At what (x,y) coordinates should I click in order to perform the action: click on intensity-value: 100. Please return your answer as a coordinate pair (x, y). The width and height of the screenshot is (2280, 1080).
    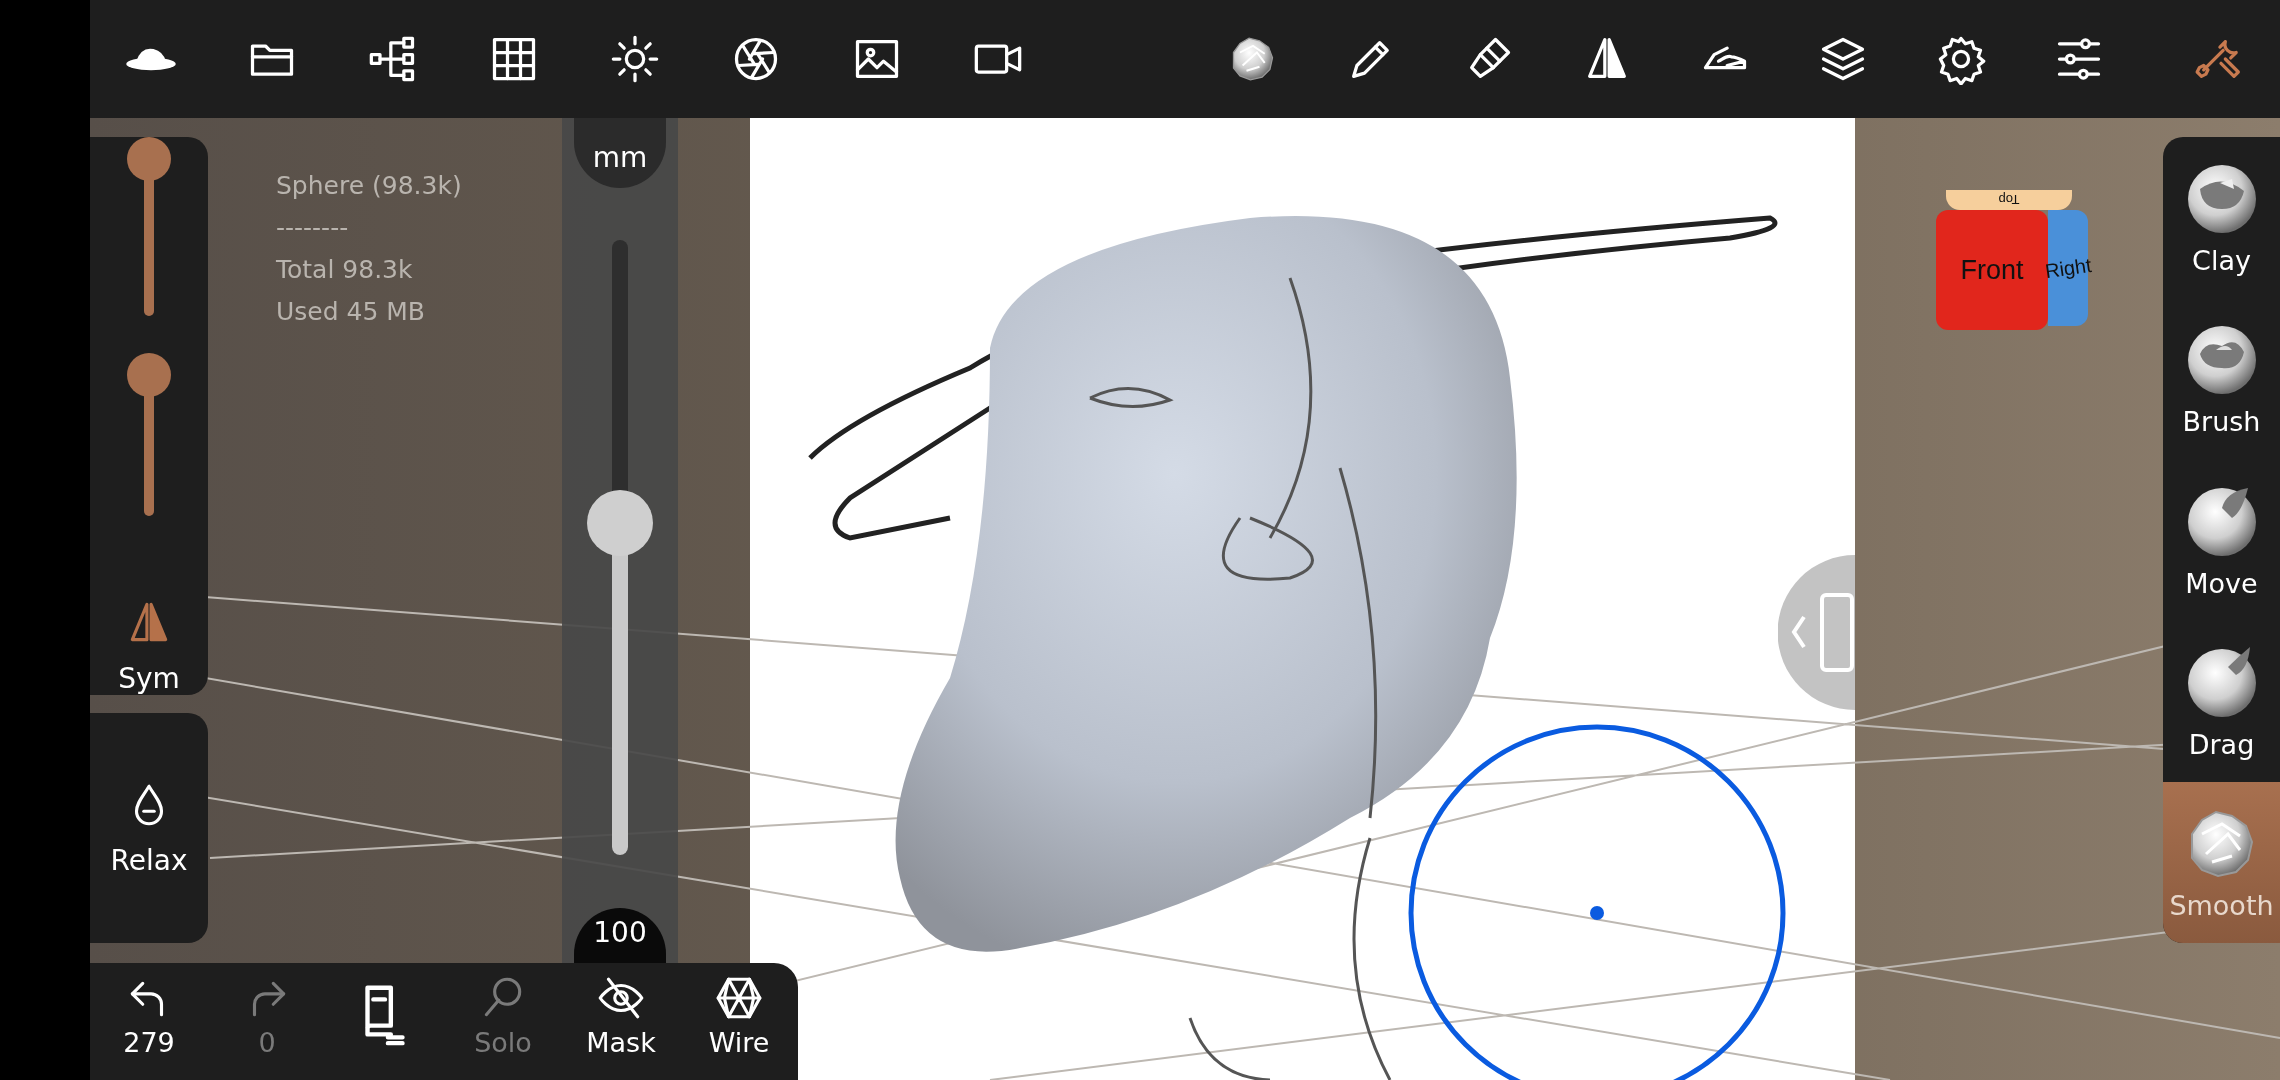
    Looking at the image, I should click on (620, 935).